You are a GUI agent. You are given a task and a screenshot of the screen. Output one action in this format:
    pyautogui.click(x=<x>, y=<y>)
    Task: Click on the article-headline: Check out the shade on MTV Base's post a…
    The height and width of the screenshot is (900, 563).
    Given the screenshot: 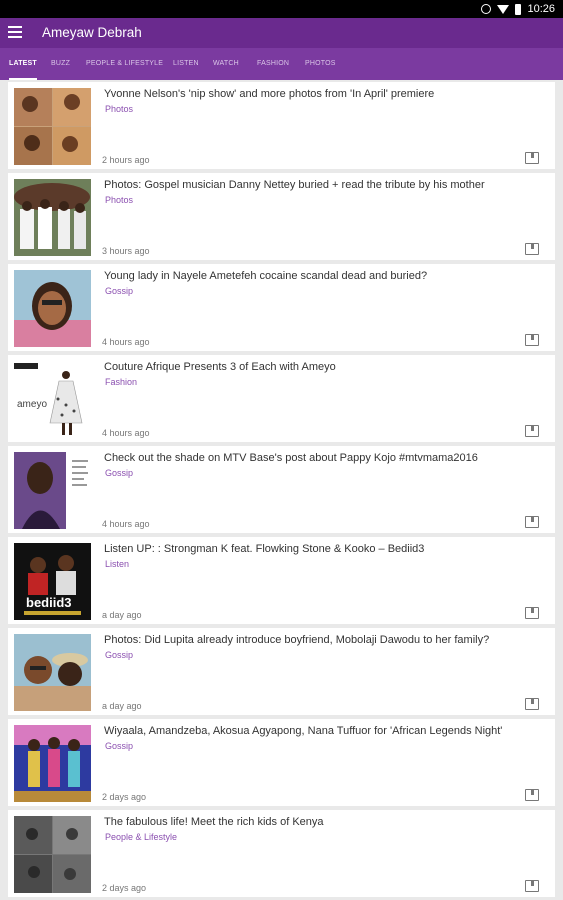 What is the action you would take?
    pyautogui.click(x=291, y=458)
    